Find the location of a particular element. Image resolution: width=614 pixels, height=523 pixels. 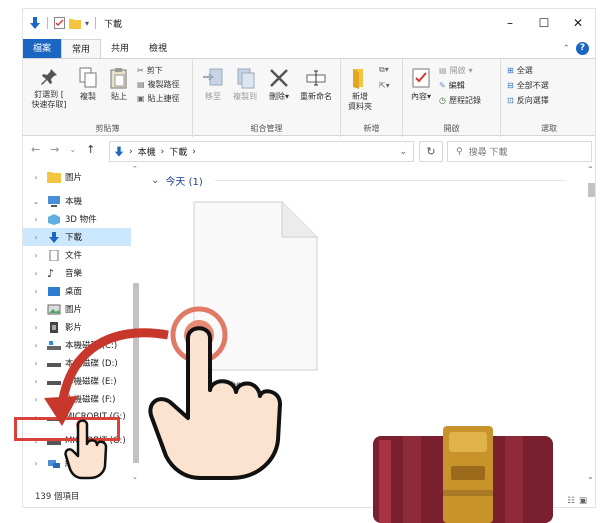

select-none-label: 全部不選 is located at coordinates (532, 85).